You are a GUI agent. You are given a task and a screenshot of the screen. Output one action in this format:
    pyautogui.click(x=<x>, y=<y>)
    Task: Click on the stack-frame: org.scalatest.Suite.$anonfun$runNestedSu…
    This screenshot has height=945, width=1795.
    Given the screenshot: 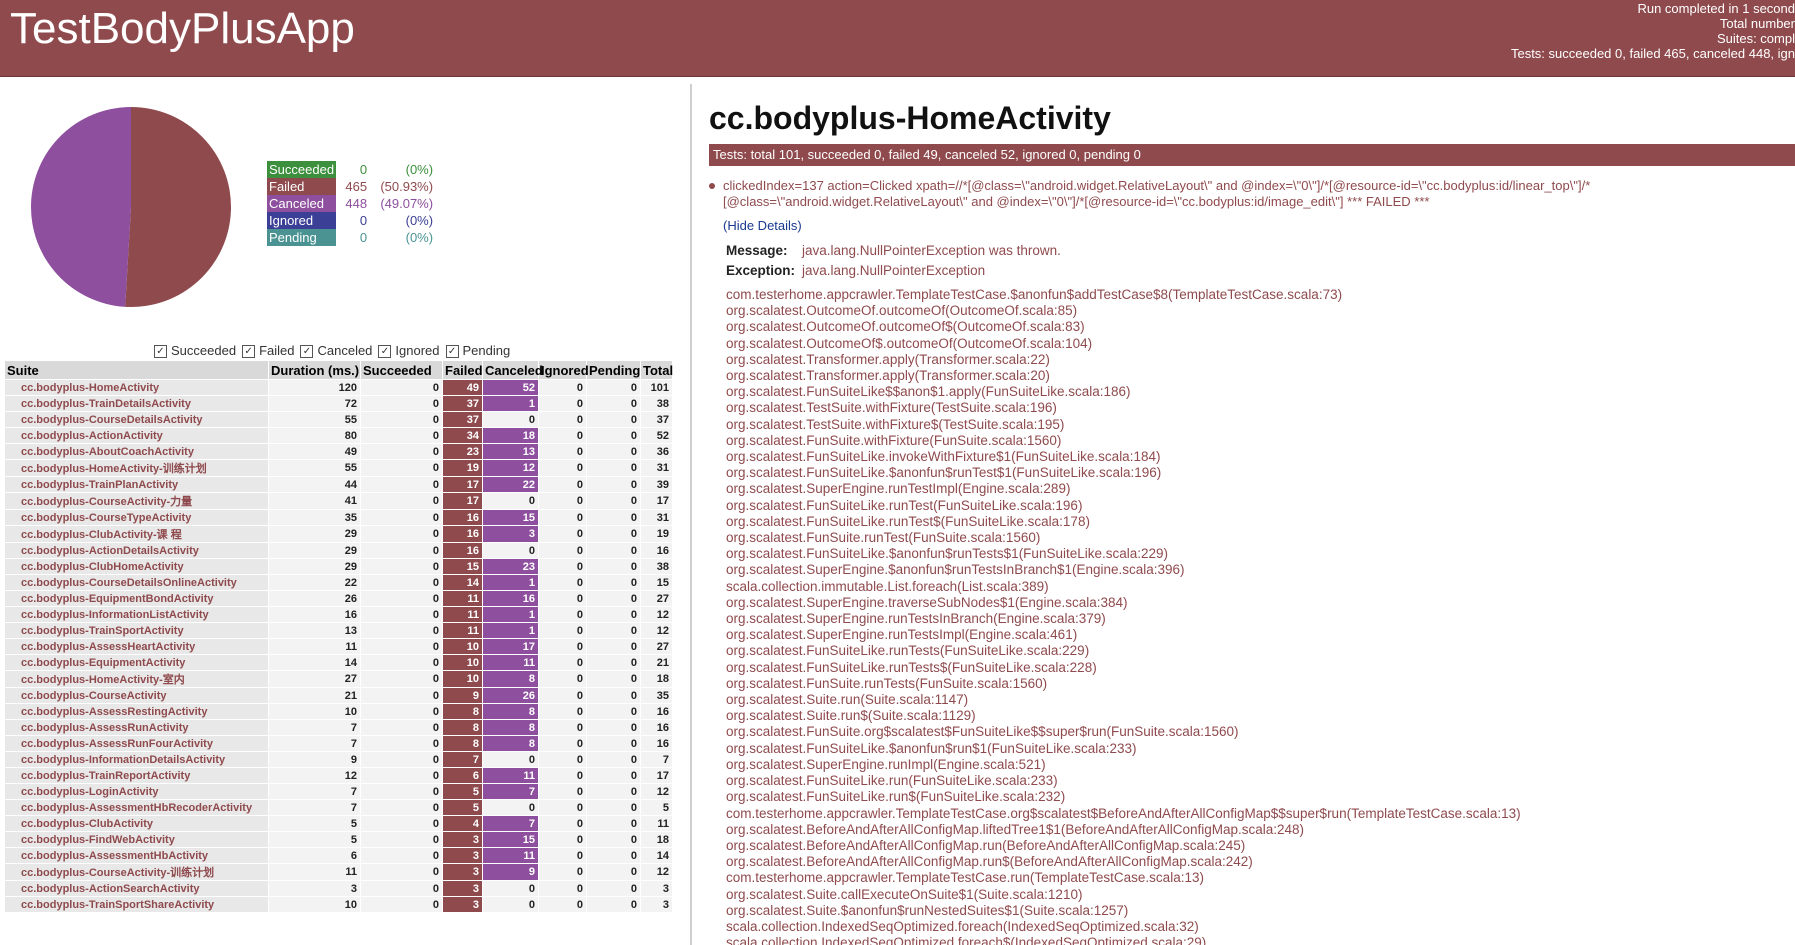 What is the action you would take?
    pyautogui.click(x=927, y=910)
    